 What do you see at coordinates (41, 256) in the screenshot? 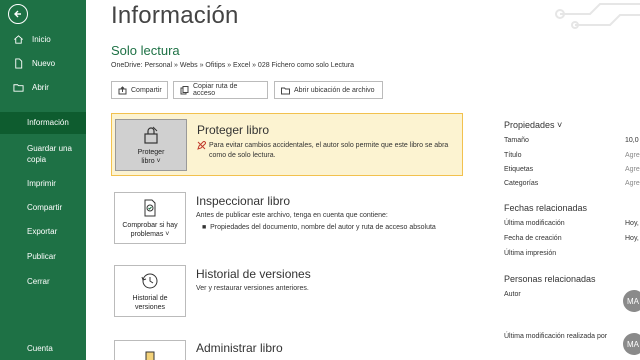
I see `sidebar-item-publicar: Publicar` at bounding box center [41, 256].